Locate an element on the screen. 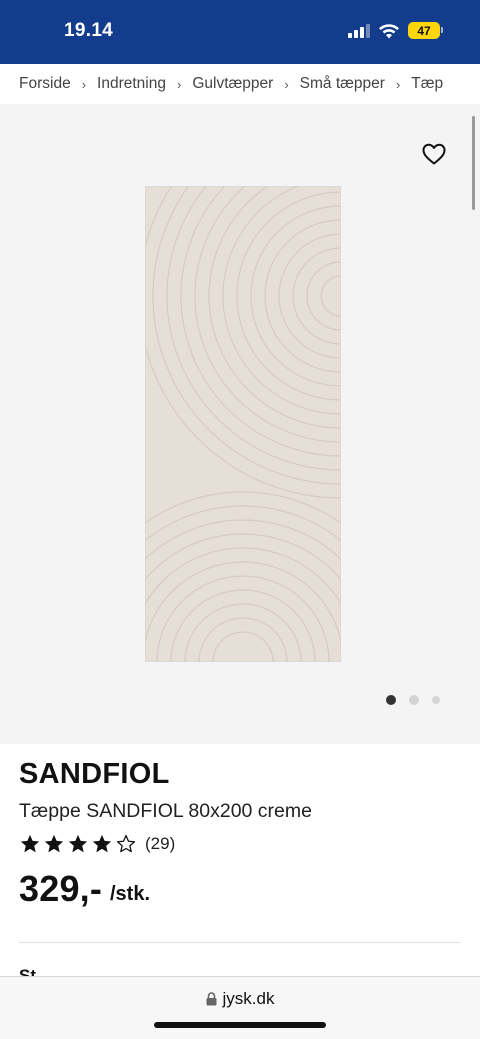 The height and width of the screenshot is (1039, 480). price-unit: /stk. is located at coordinates (130, 894).